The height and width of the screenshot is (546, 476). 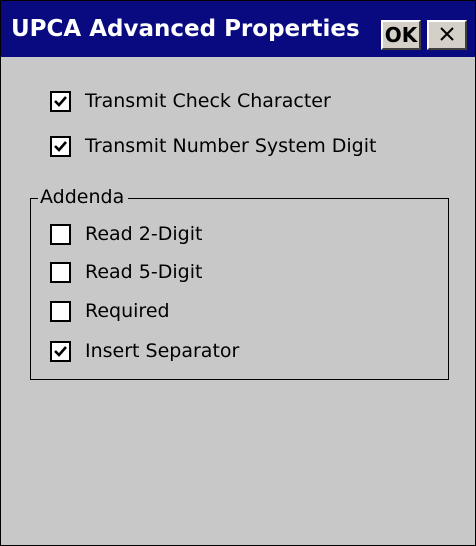 What do you see at coordinates (401, 35) in the screenshot?
I see `ok-button: OK` at bounding box center [401, 35].